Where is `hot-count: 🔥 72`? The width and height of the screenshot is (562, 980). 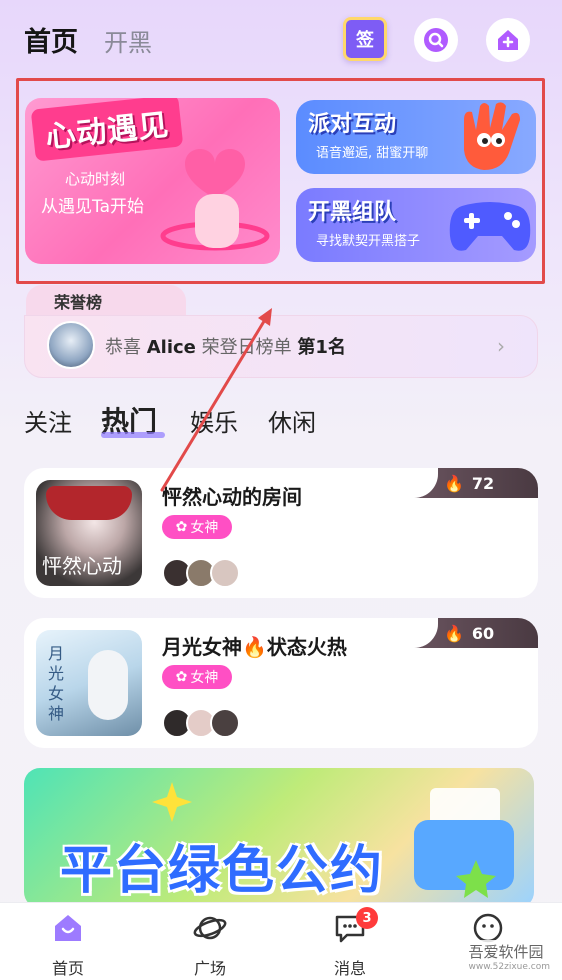 hot-count: 🔥 72 is located at coordinates (458, 483).